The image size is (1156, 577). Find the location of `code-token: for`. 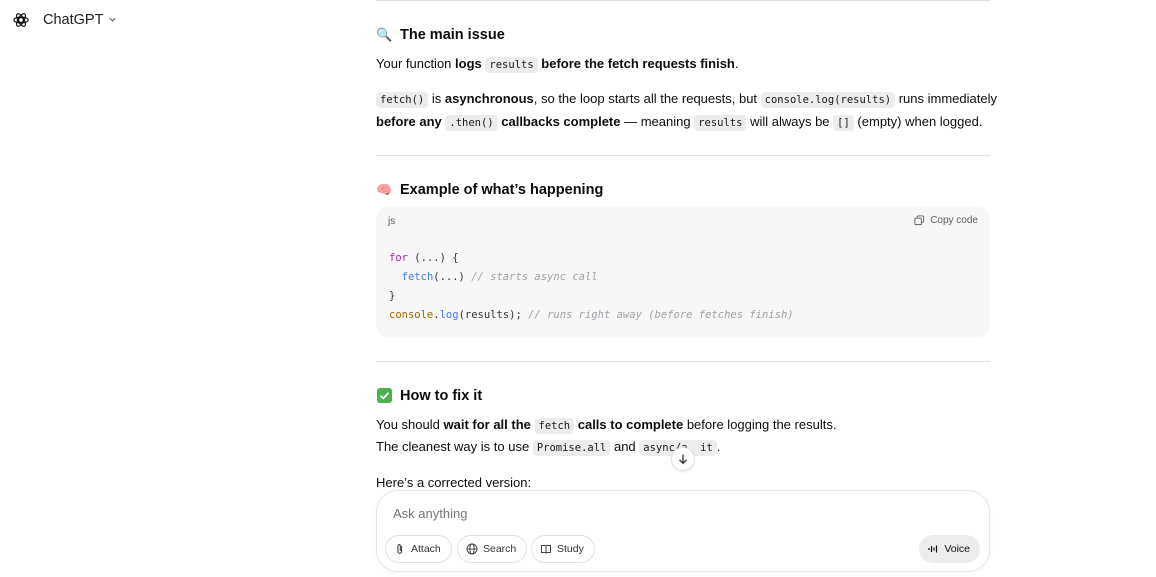

code-token: for is located at coordinates (398, 258).